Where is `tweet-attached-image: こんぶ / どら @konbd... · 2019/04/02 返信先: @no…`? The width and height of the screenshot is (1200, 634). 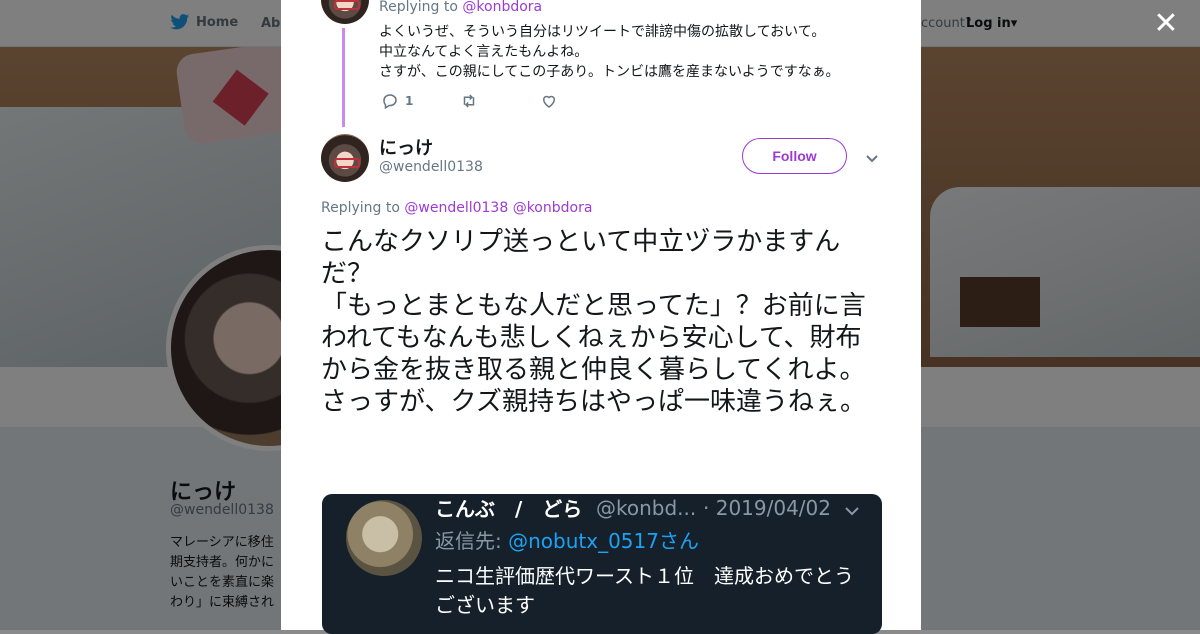
tweet-attached-image: こんぶ / どら @konbd... · 2019/04/02 返信先: @no… is located at coordinates (602, 564).